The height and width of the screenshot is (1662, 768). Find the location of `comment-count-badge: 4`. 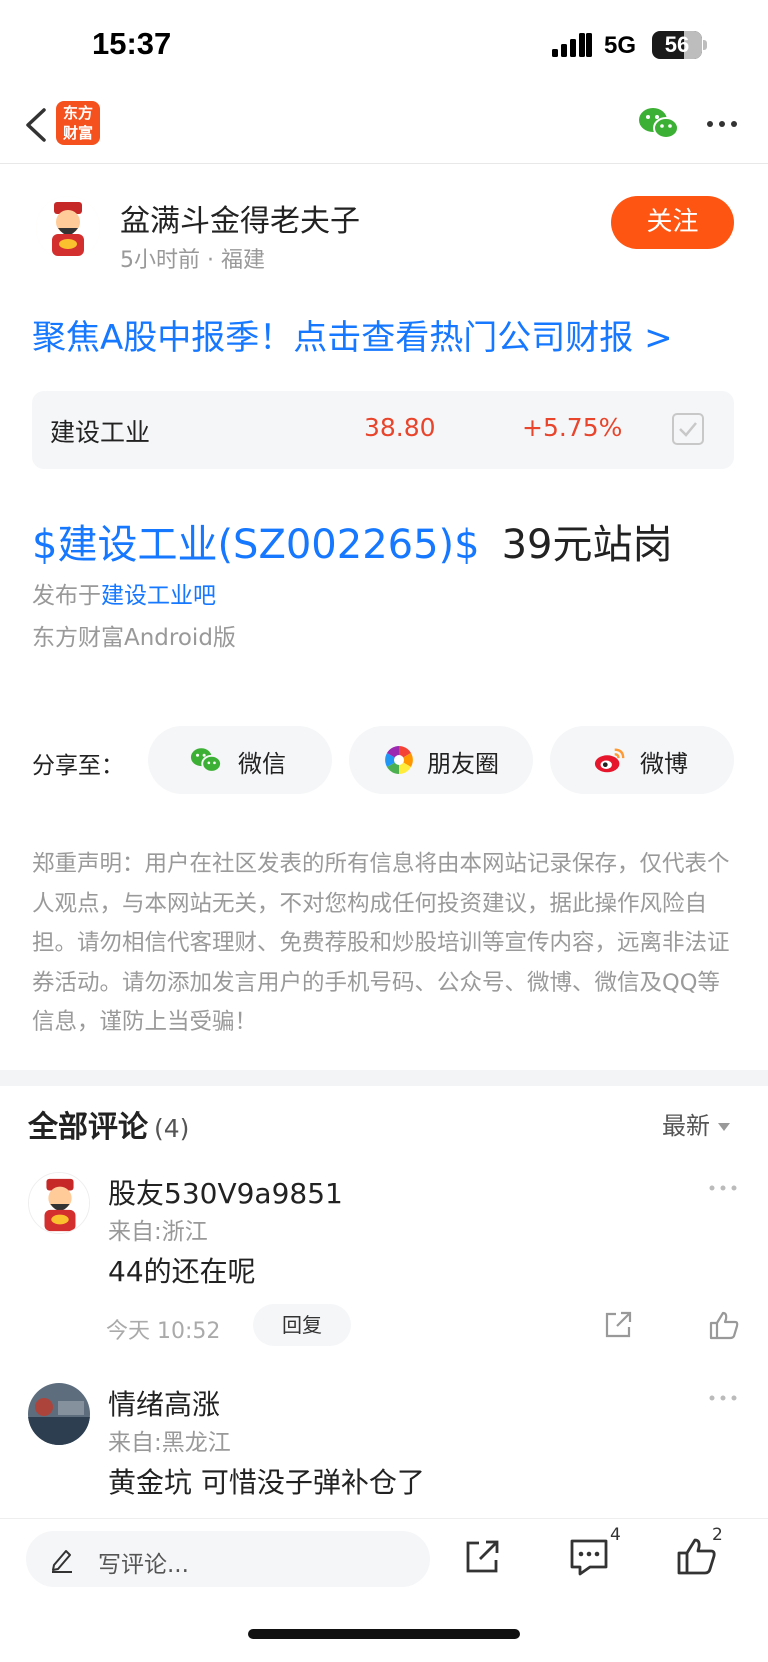

comment-count-badge: 4 is located at coordinates (615, 1535).